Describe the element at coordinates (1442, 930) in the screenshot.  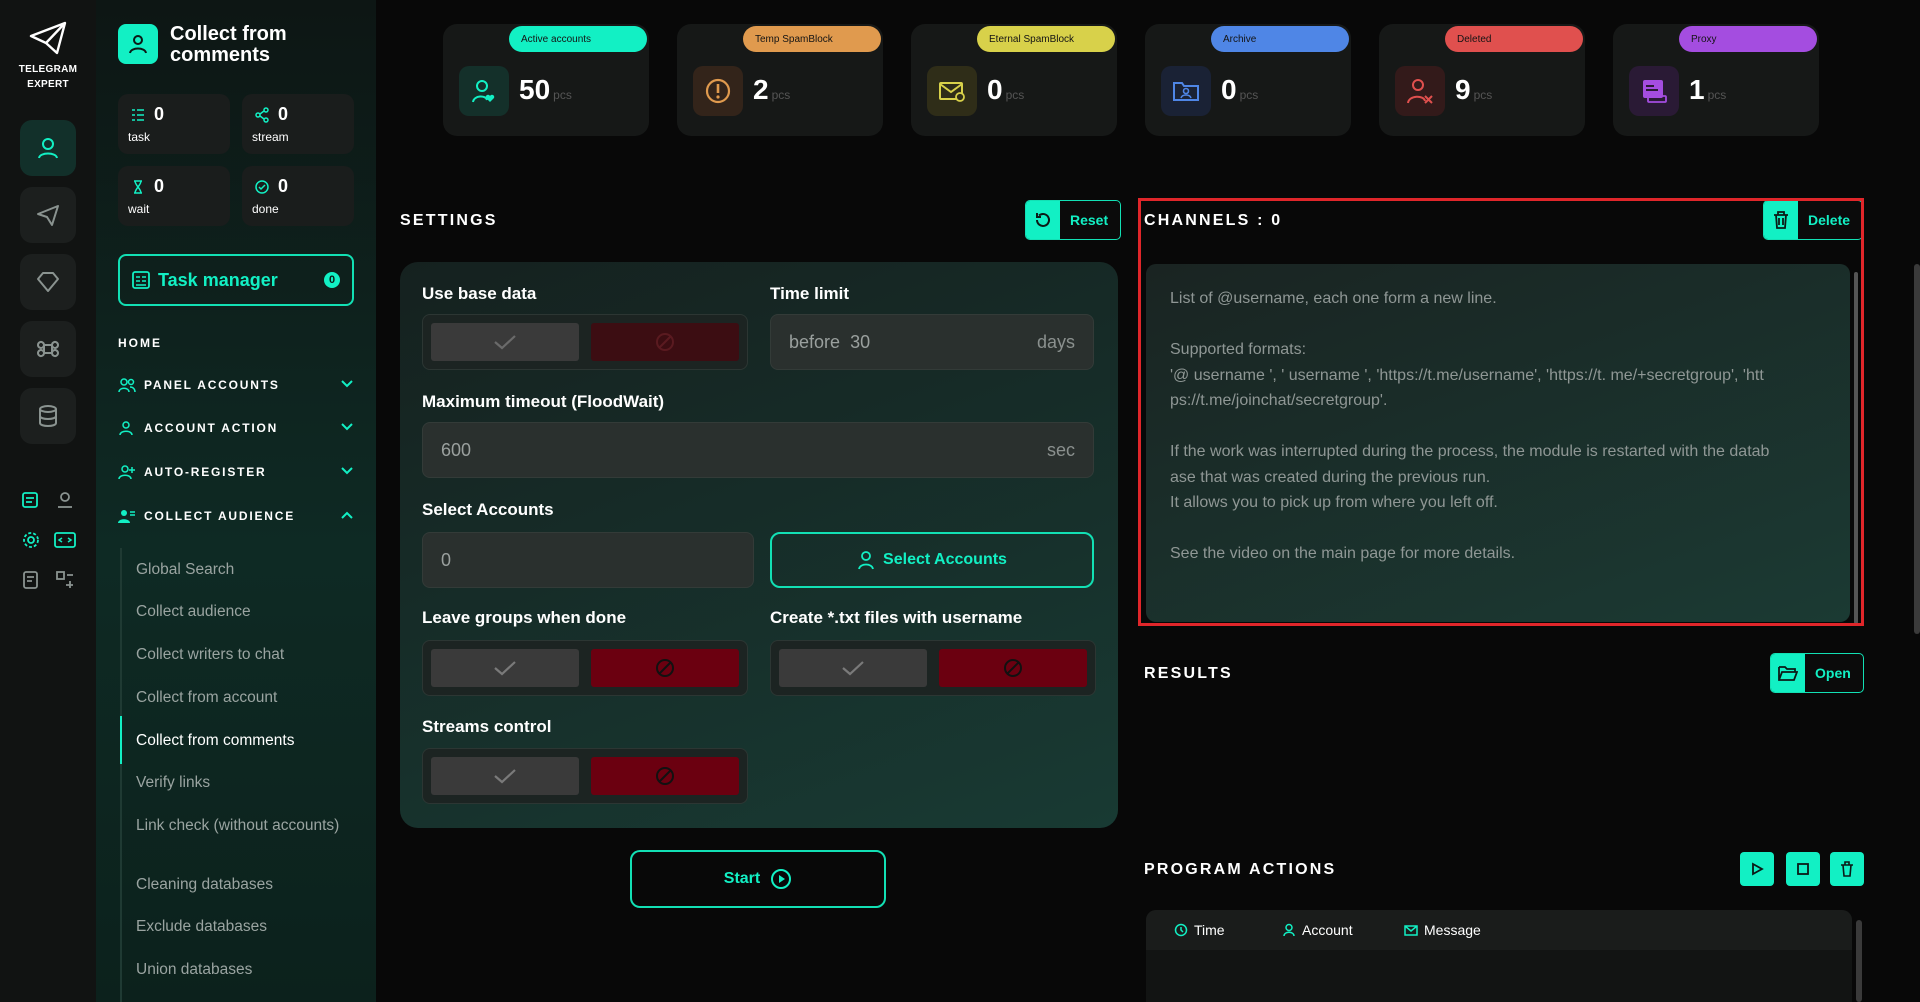
I see `column-message: Message` at that location.